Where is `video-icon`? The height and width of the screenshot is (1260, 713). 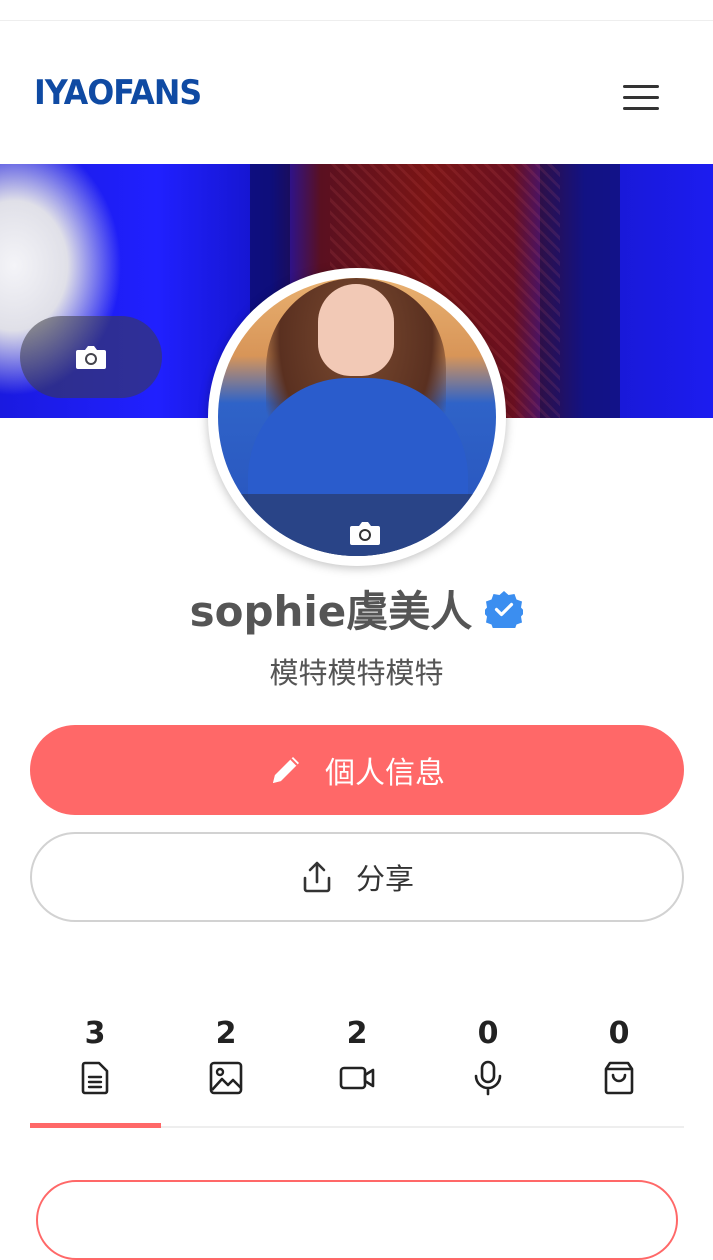
video-icon is located at coordinates (357, 1078).